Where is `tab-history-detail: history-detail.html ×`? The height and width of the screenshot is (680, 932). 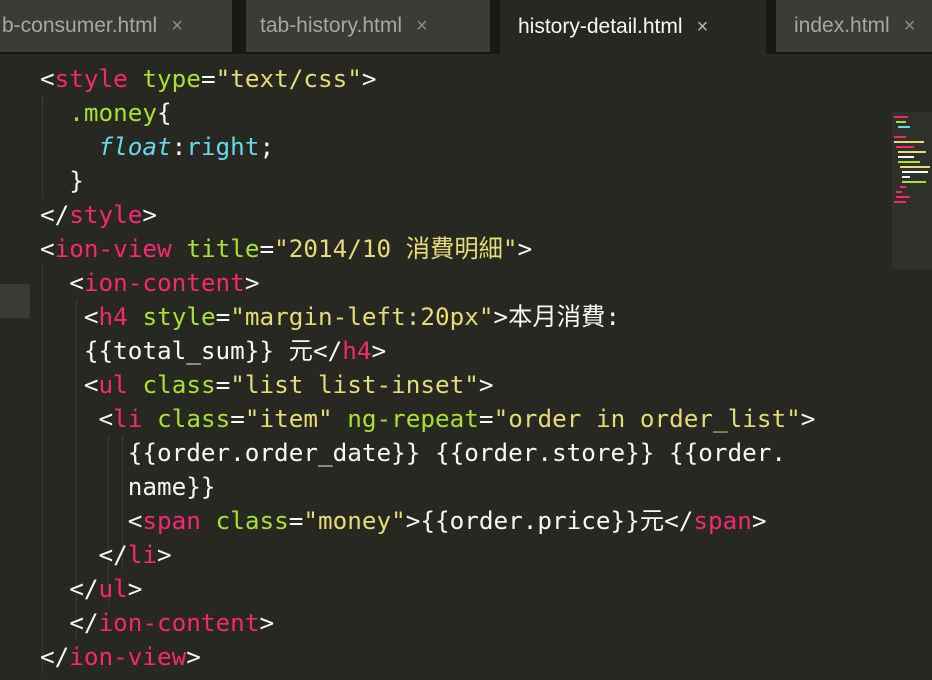 tab-history-detail: history-detail.html × is located at coordinates (633, 27).